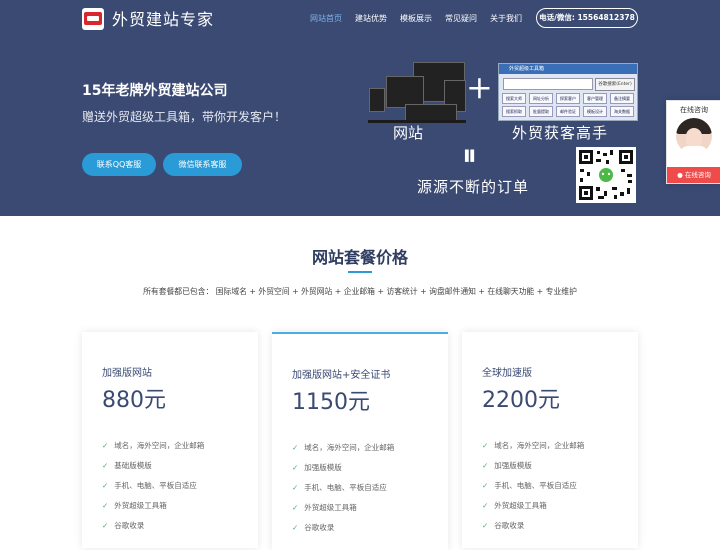  What do you see at coordinates (202, 164) in the screenshot?
I see `wechat-service-button: 微信联系客服` at bounding box center [202, 164].